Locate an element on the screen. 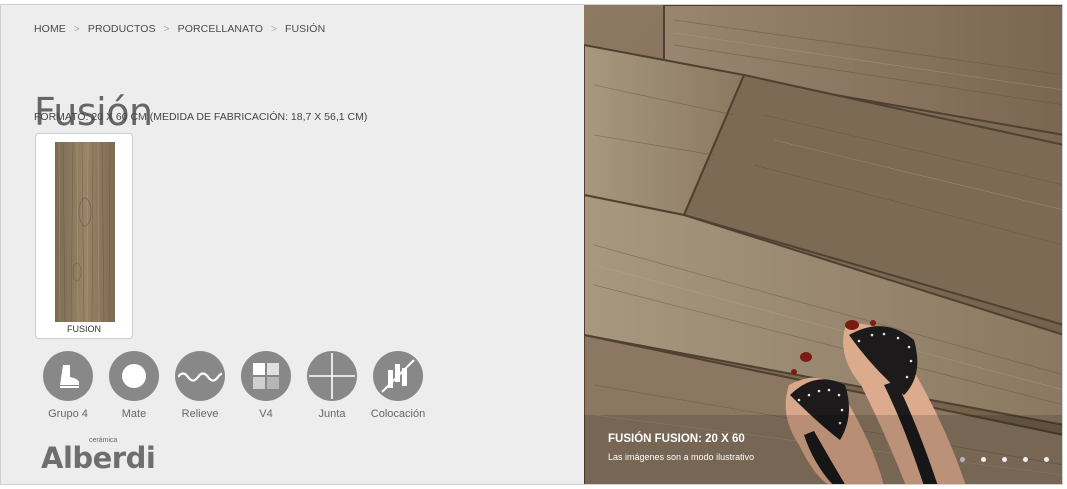 The width and height of the screenshot is (1067, 489). feature-label: Mate is located at coordinates (134, 414).